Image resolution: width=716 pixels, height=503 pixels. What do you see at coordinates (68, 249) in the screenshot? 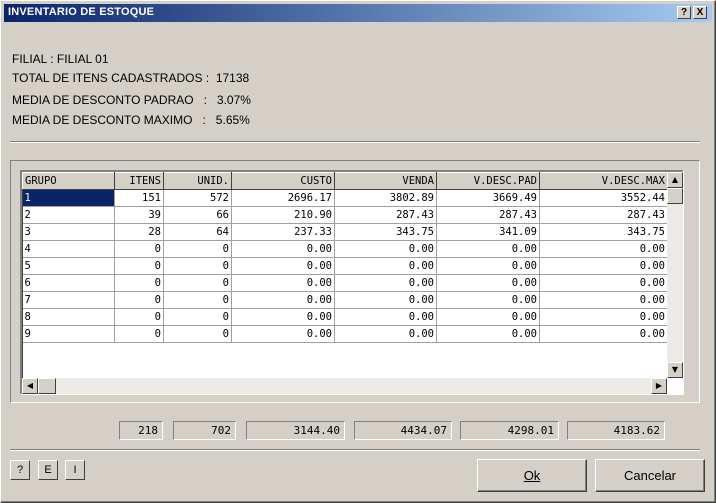
I see `table-cell: 4` at bounding box center [68, 249].